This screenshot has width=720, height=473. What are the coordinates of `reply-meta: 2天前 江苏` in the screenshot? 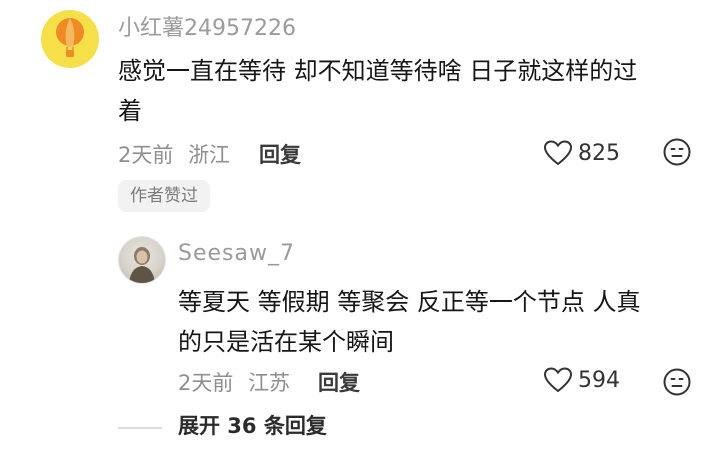 It's located at (234, 382).